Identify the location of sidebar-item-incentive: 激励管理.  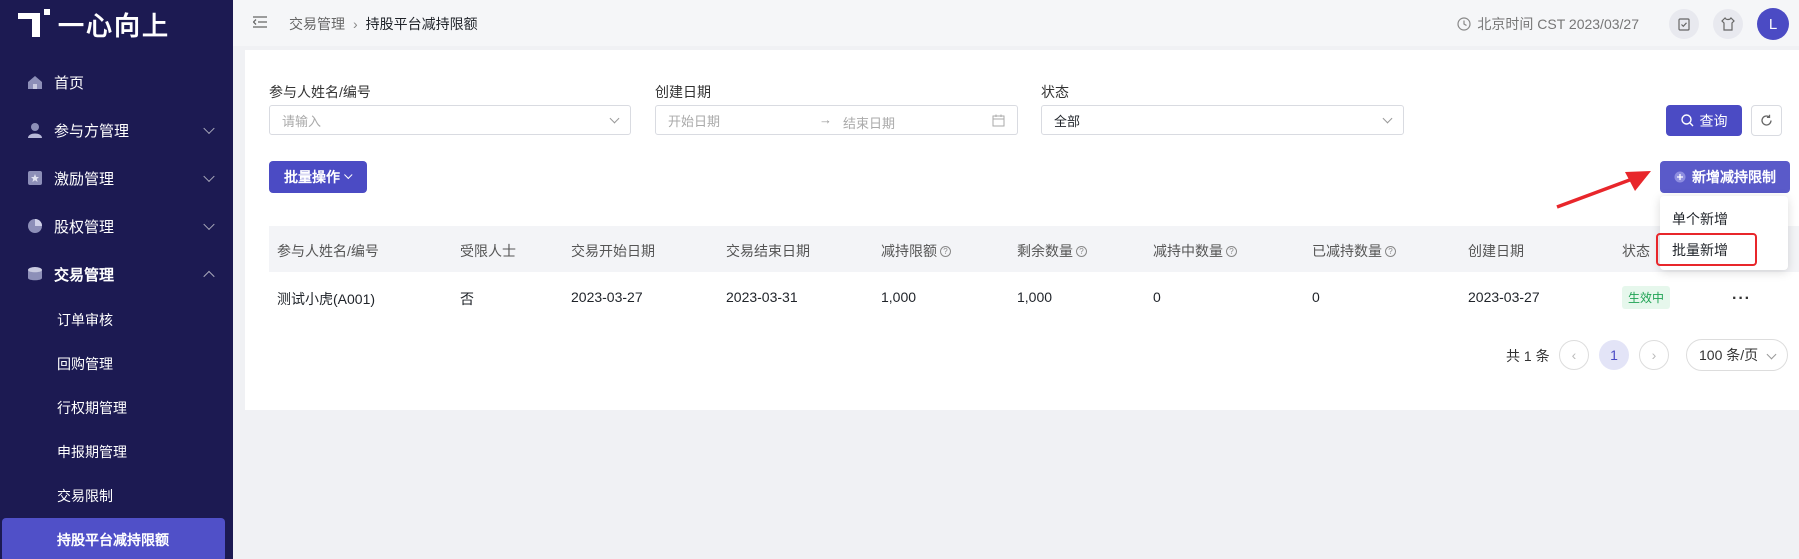
(116, 178).